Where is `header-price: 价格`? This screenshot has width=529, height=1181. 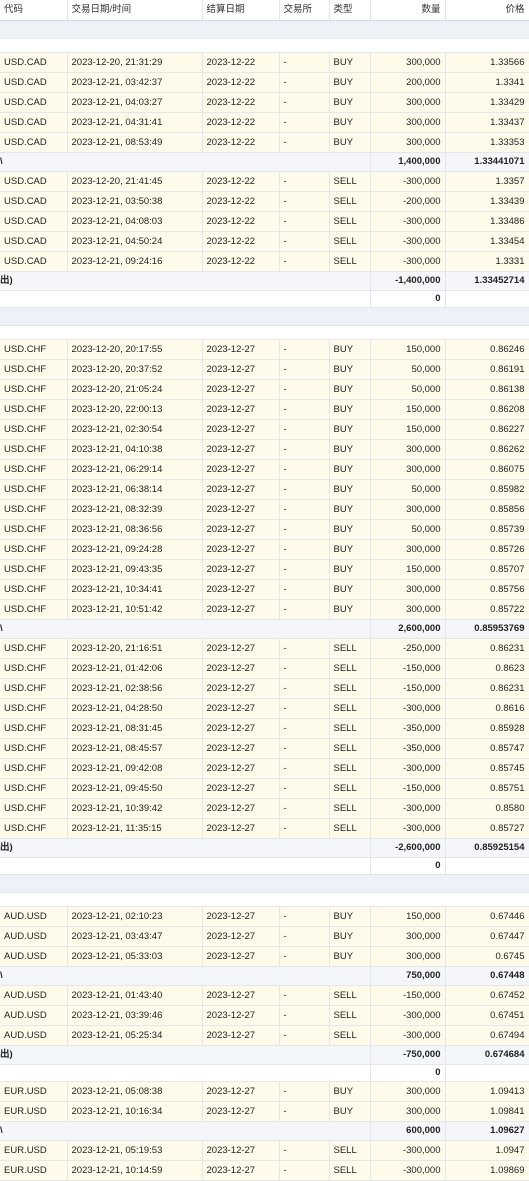
header-price: 价格 is located at coordinates (487, 10).